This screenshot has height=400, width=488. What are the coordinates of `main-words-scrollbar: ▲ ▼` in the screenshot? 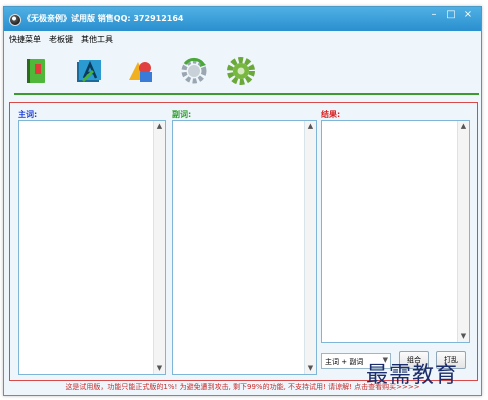 It's located at (159, 247).